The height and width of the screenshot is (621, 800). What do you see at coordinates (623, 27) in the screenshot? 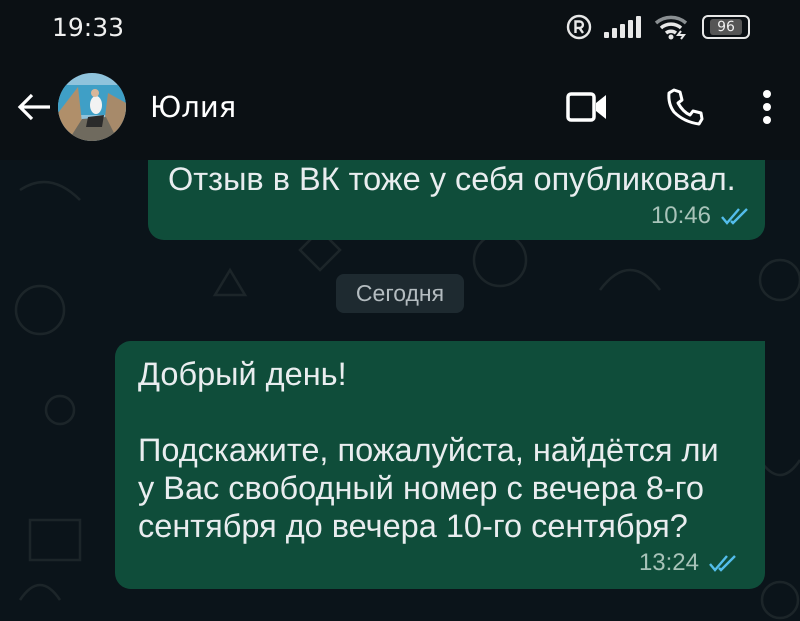
I see `signal-icon` at bounding box center [623, 27].